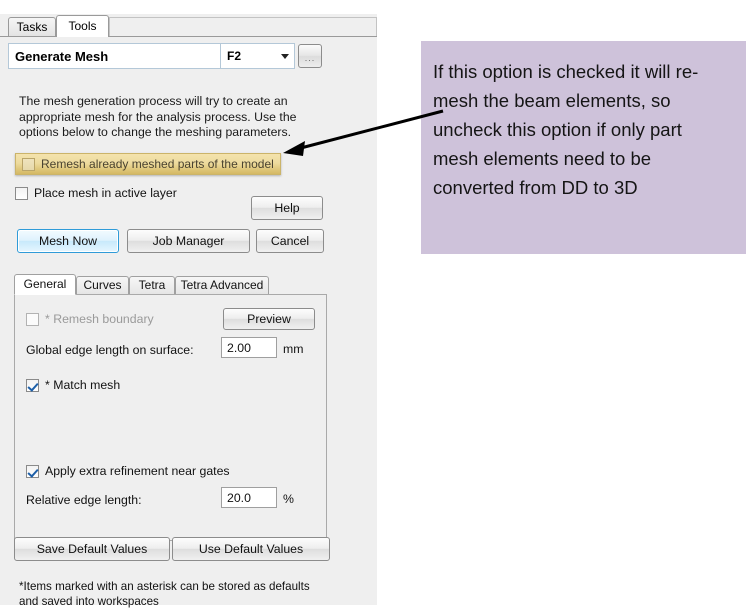 Image resolution: width=749 pixels, height=613 pixels. Describe the element at coordinates (102, 285) in the screenshot. I see `tab-curves: Curves` at that location.